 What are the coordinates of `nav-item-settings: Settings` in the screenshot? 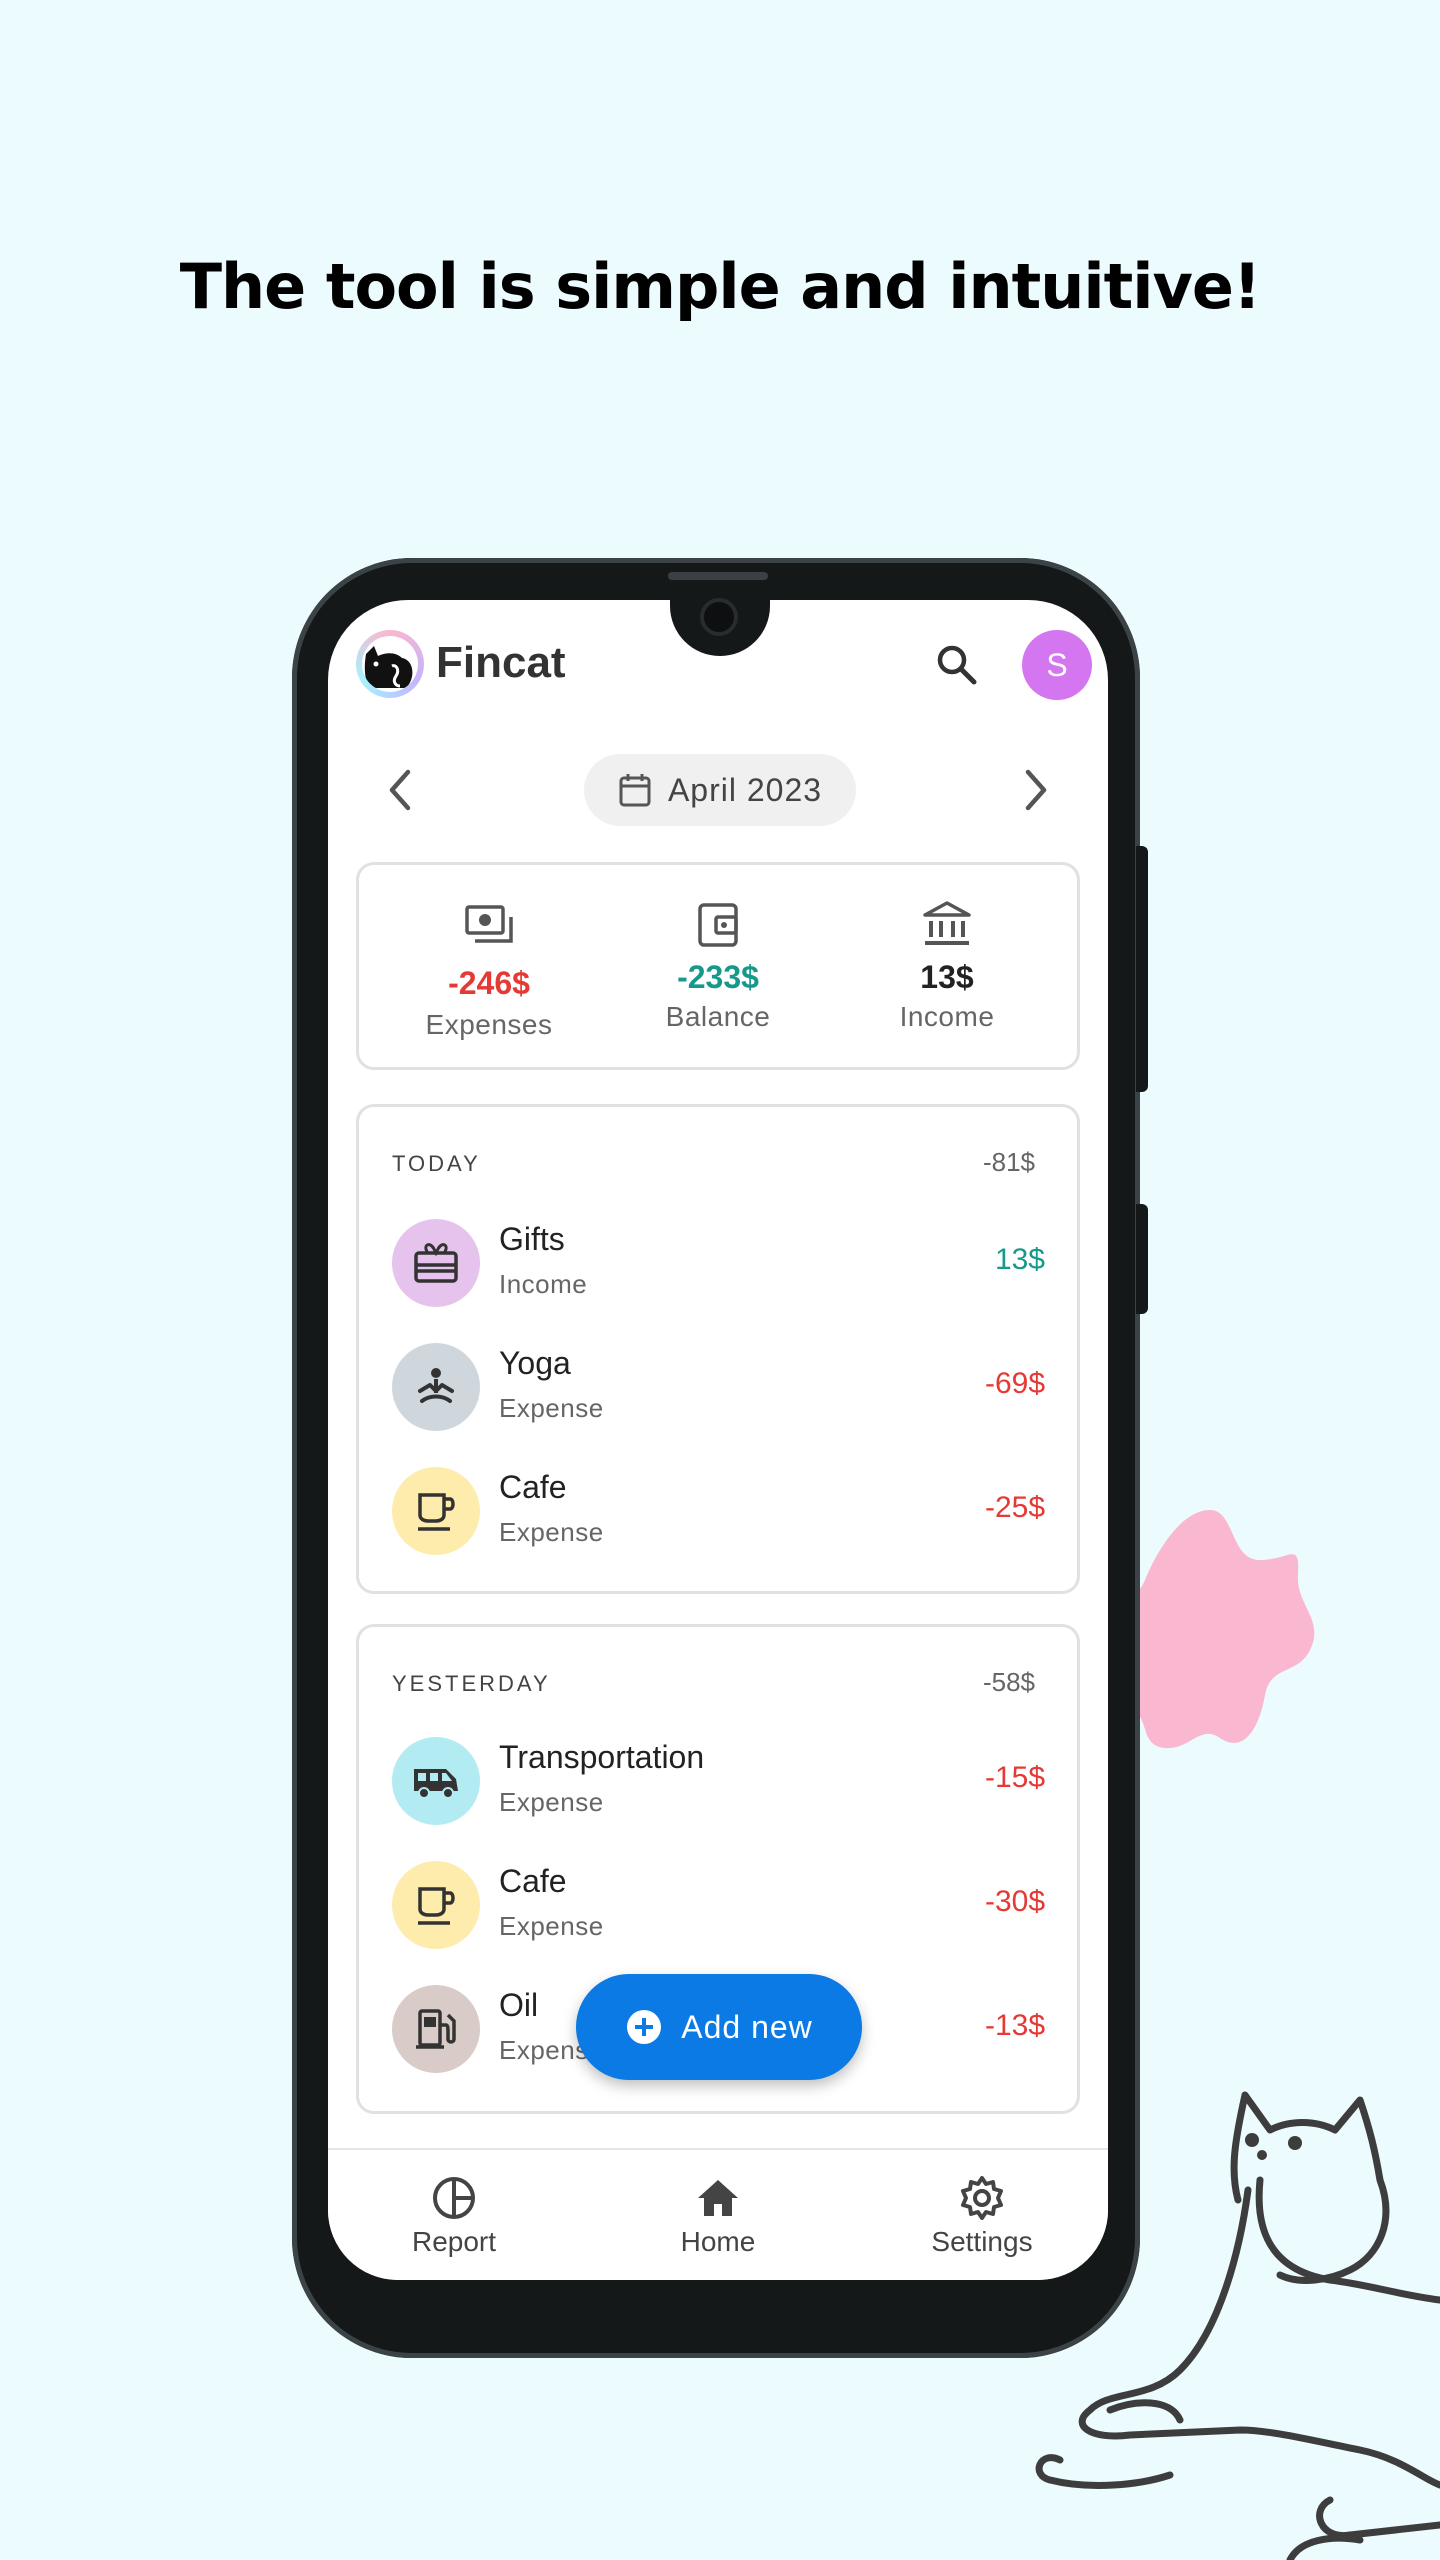 It's located at (982, 2216).